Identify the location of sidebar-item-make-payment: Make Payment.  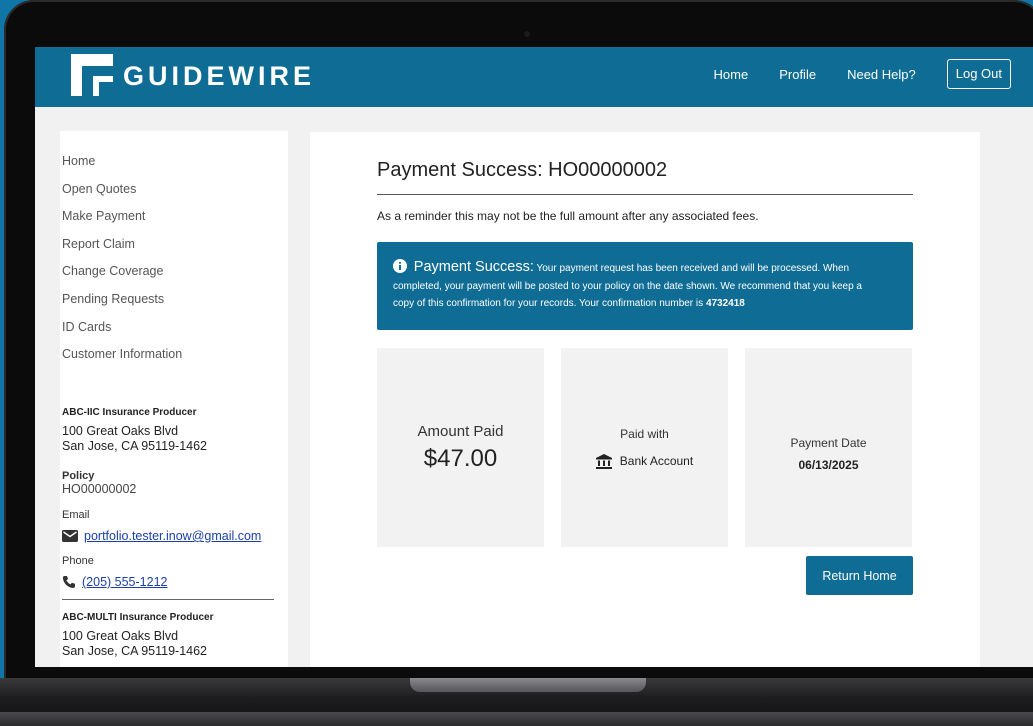
(122, 222).